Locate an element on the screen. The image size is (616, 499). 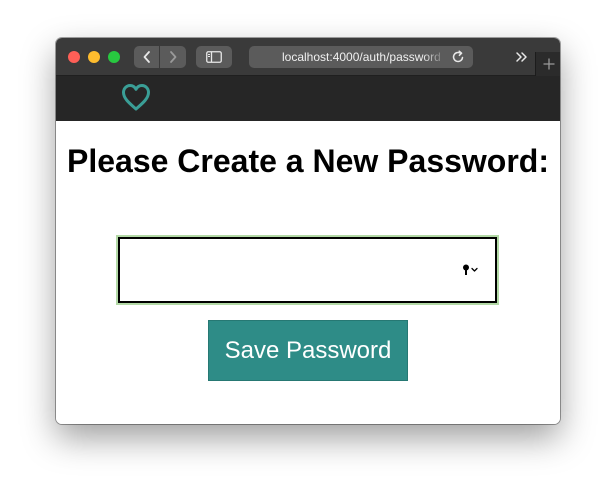
password-autofill-button is located at coordinates (471, 270).